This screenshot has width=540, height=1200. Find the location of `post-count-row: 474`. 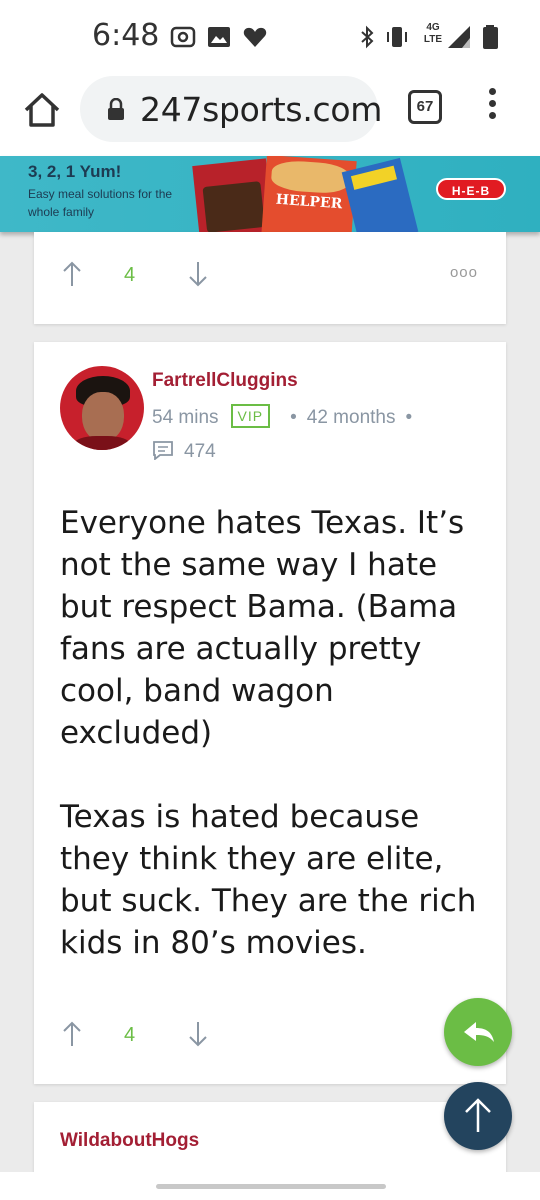

post-count-row: 474 is located at coordinates (184, 451).